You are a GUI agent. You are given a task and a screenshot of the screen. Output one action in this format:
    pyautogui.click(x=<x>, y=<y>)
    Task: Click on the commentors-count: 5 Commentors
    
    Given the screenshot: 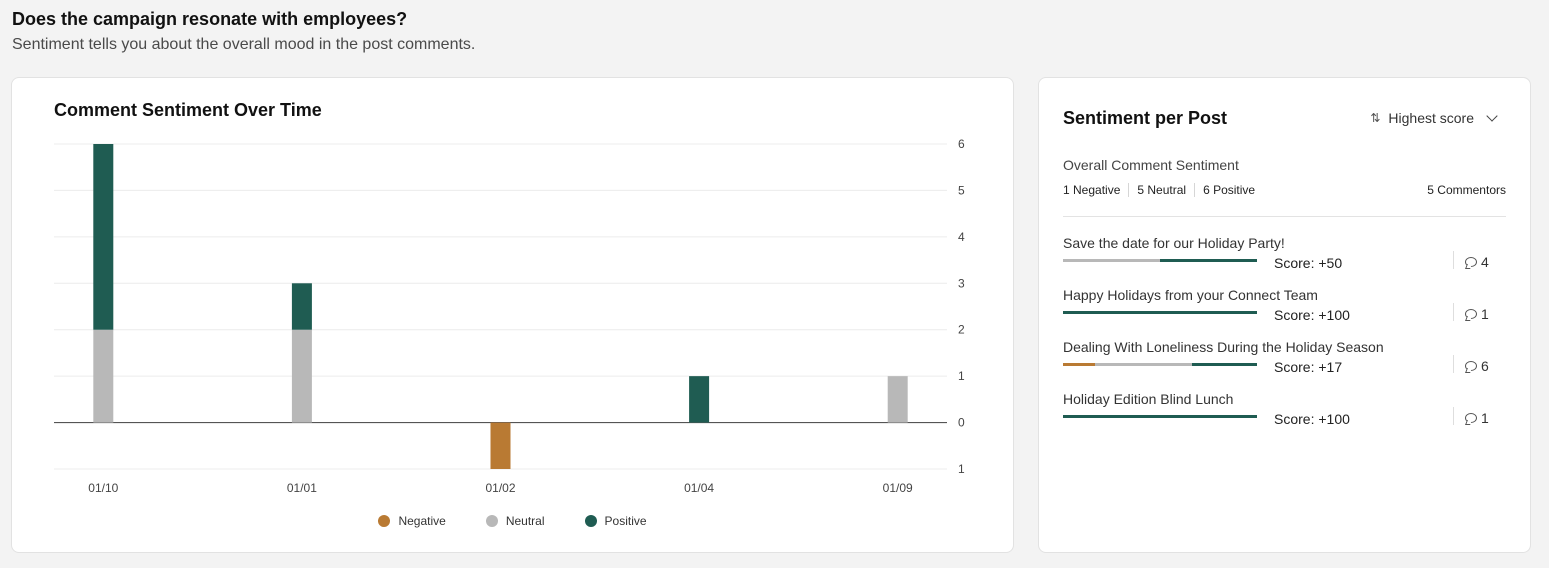 What is the action you would take?
    pyautogui.click(x=1466, y=190)
    